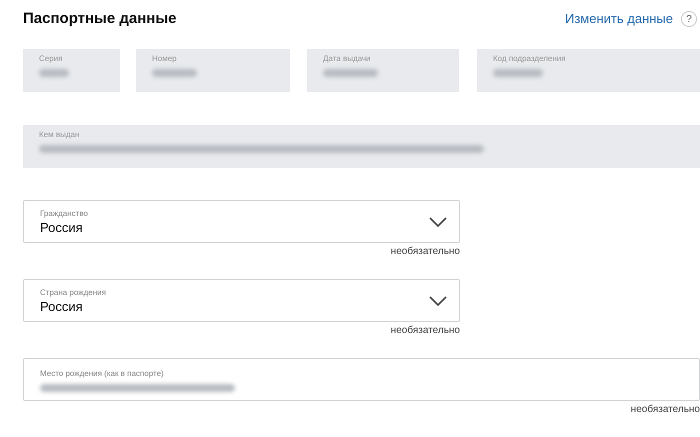  What do you see at coordinates (241, 221) in the screenshot?
I see `select-field: Гражданство Россия` at bounding box center [241, 221].